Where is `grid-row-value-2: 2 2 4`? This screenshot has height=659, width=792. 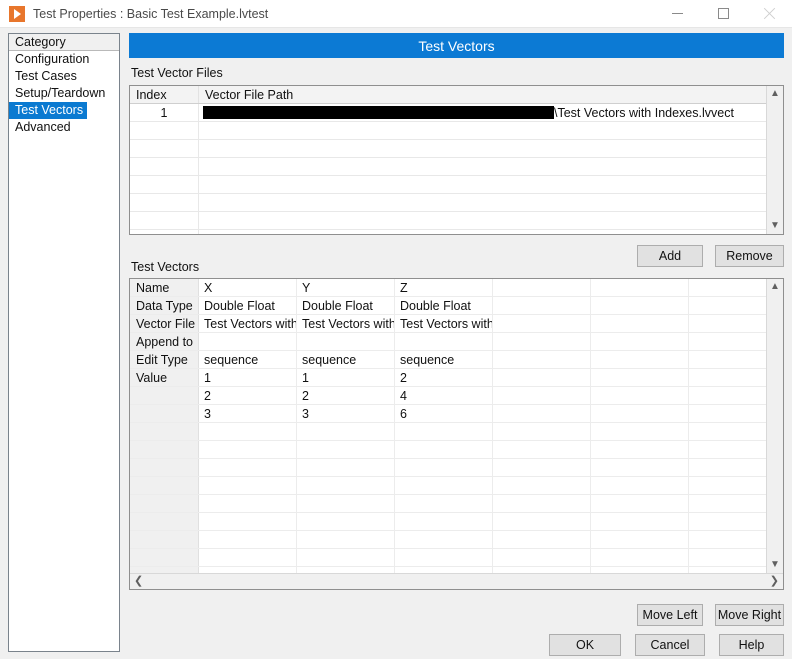
grid-row-value-2: 2 2 4 is located at coordinates (448, 396).